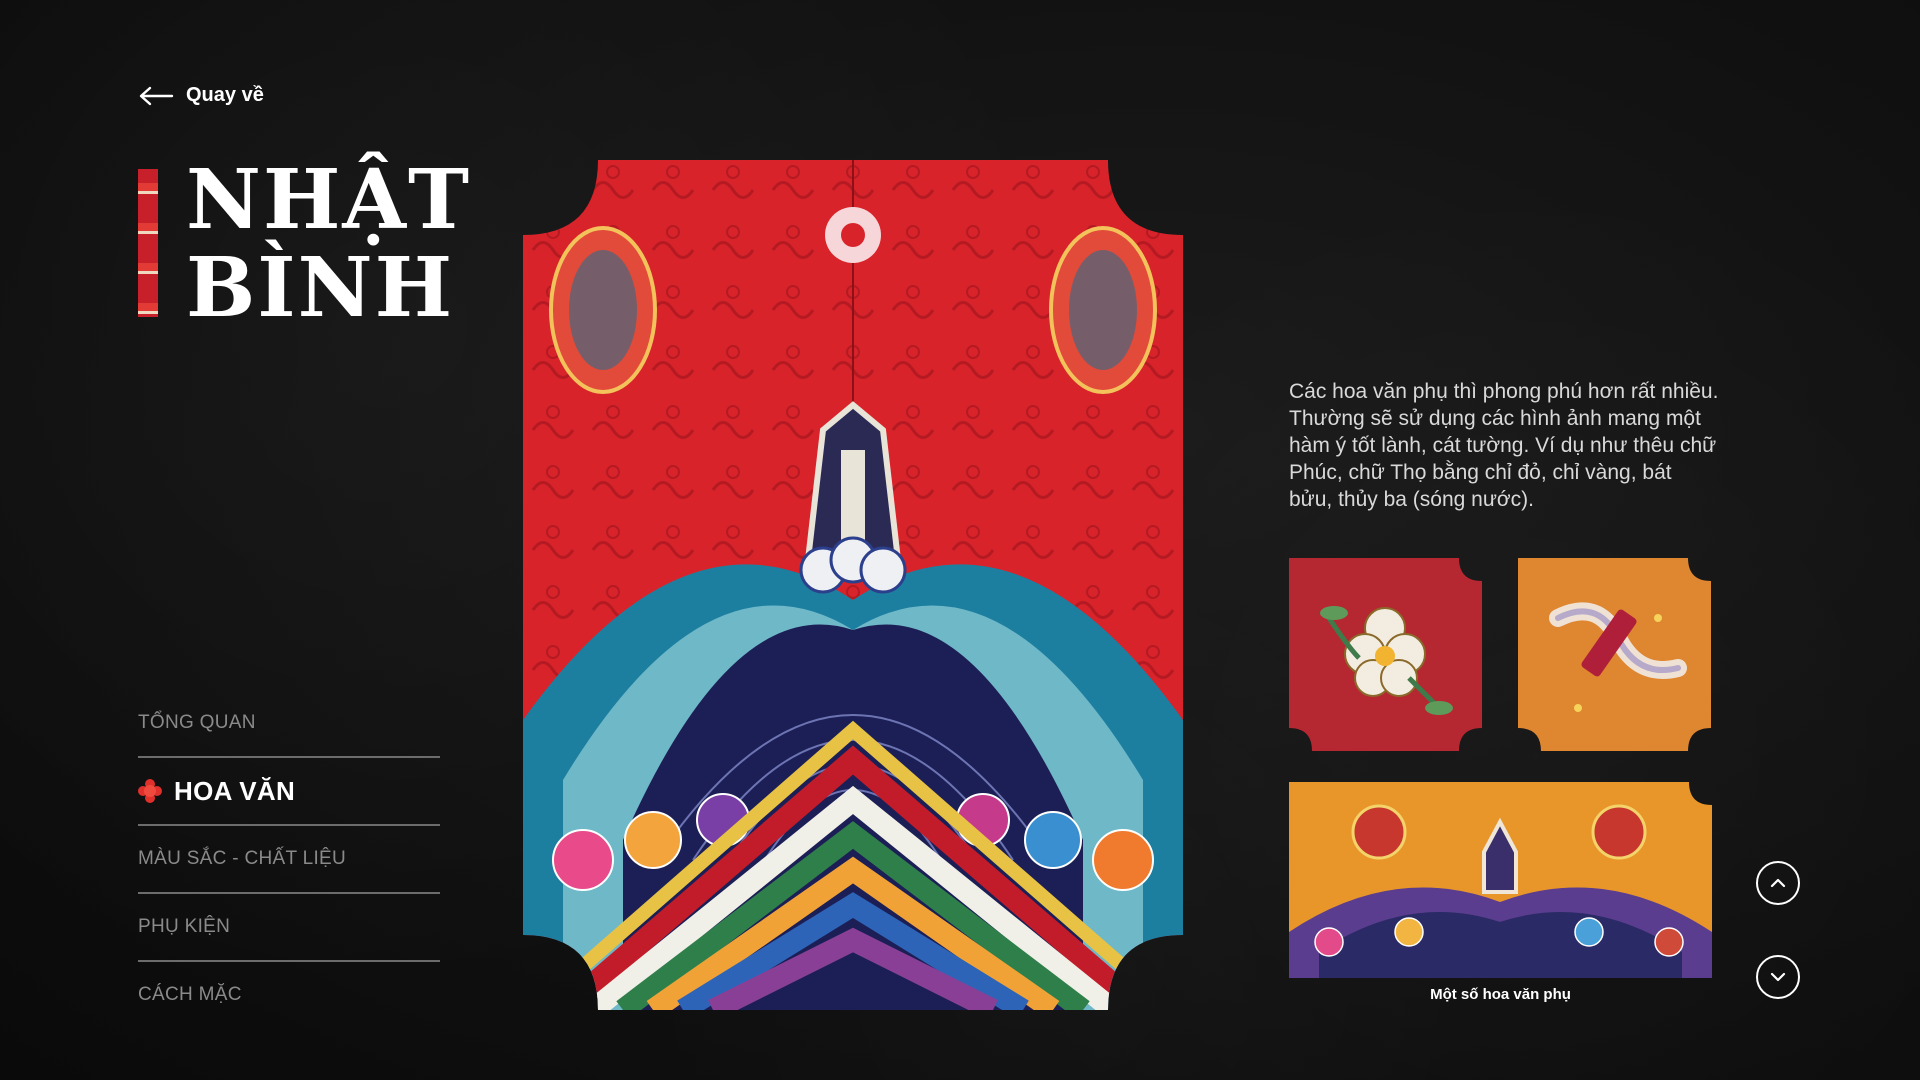 This screenshot has width=1920, height=1080. Describe the element at coordinates (225, 95) in the screenshot. I see `back-label: Quay về` at that location.